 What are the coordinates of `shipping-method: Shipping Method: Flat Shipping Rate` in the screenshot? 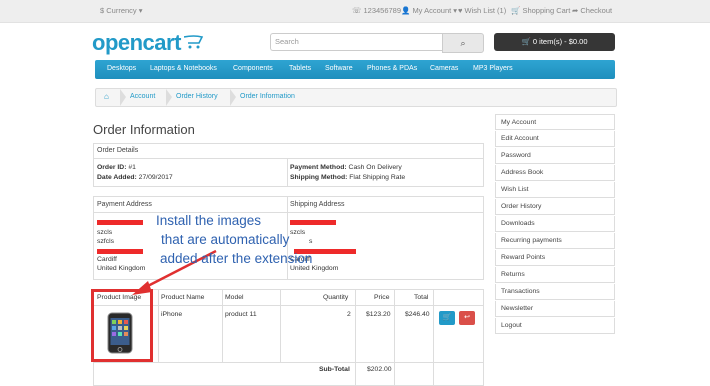 It's located at (348, 177).